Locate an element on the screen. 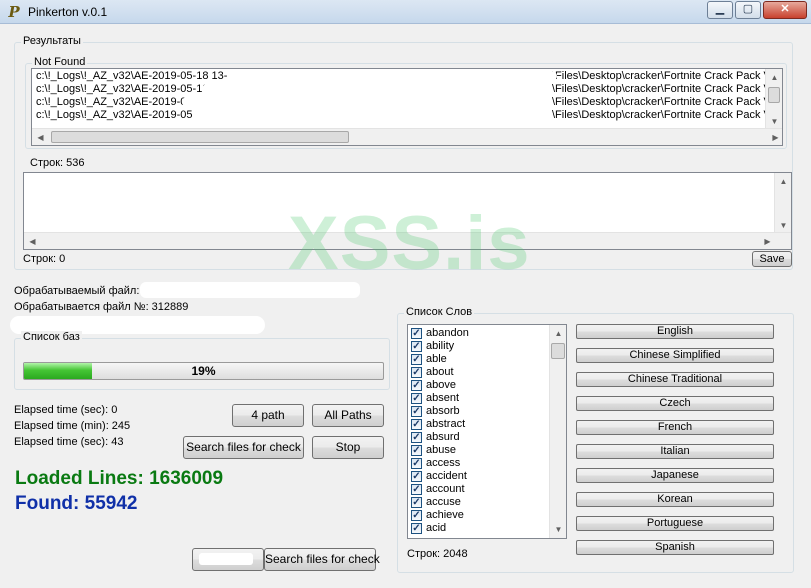 This screenshot has width=811, height=588. not-found-vertical-scrollbar: ▲ ▼ is located at coordinates (773, 99).